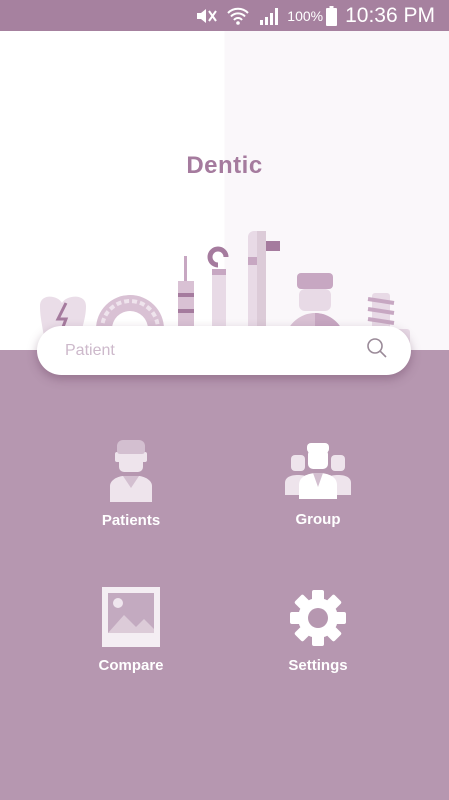 This screenshot has width=449, height=800. What do you see at coordinates (131, 665) in the screenshot?
I see `compare-label: Compare` at bounding box center [131, 665].